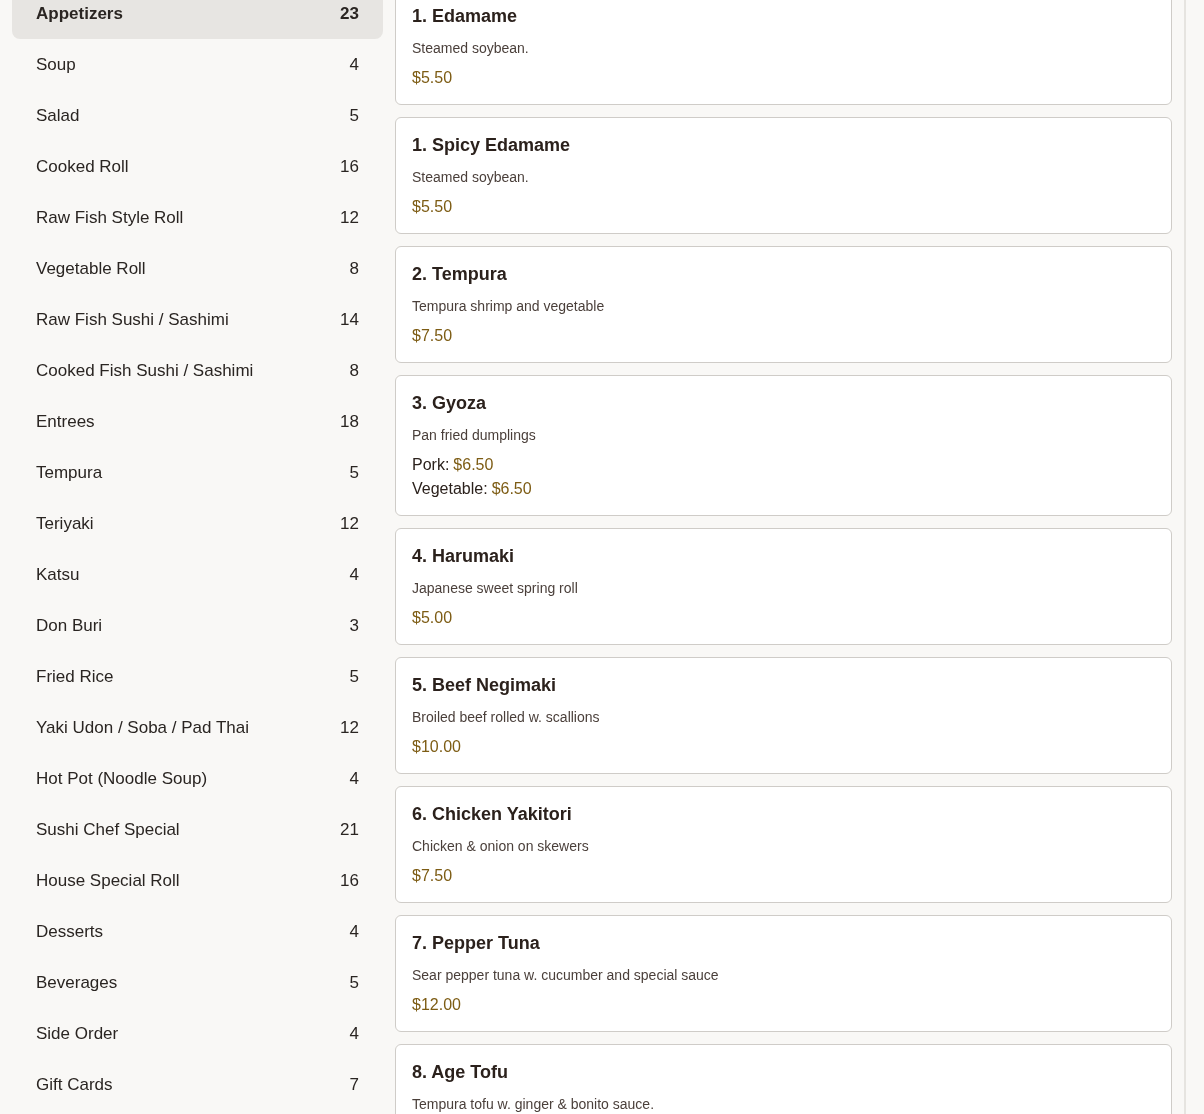 This screenshot has height=1114, width=1204. I want to click on category-item: Yaki Udon / Soba / Pad Thai 12, so click(197, 727).